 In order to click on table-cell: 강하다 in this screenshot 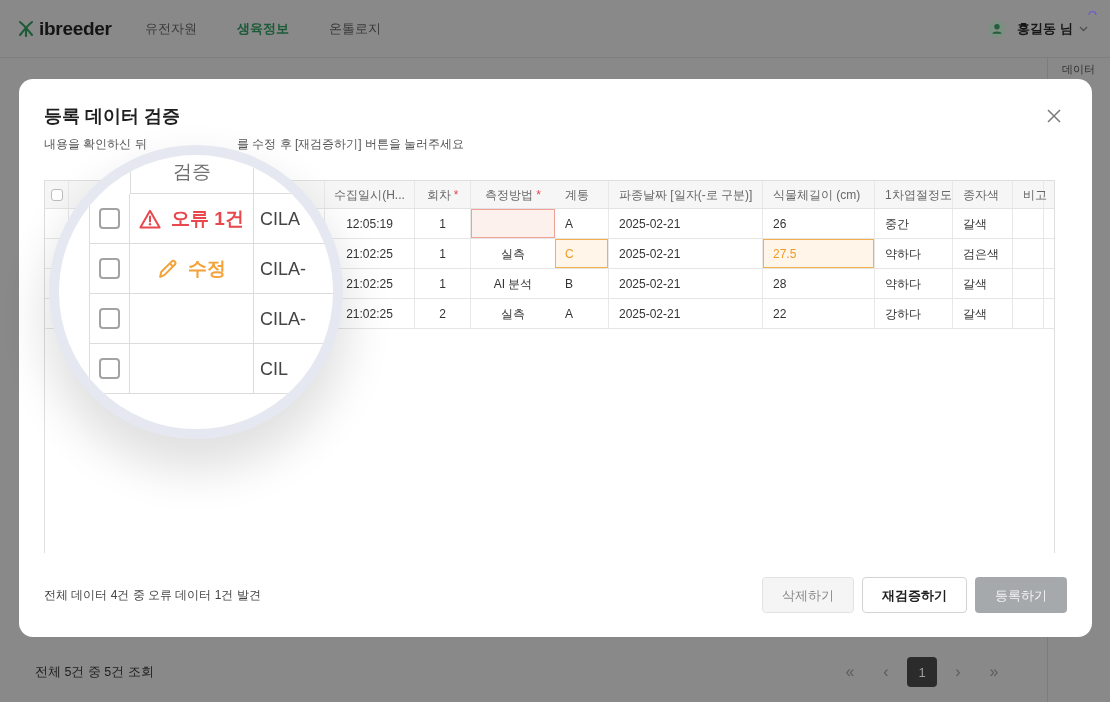, I will do `click(914, 313)`.